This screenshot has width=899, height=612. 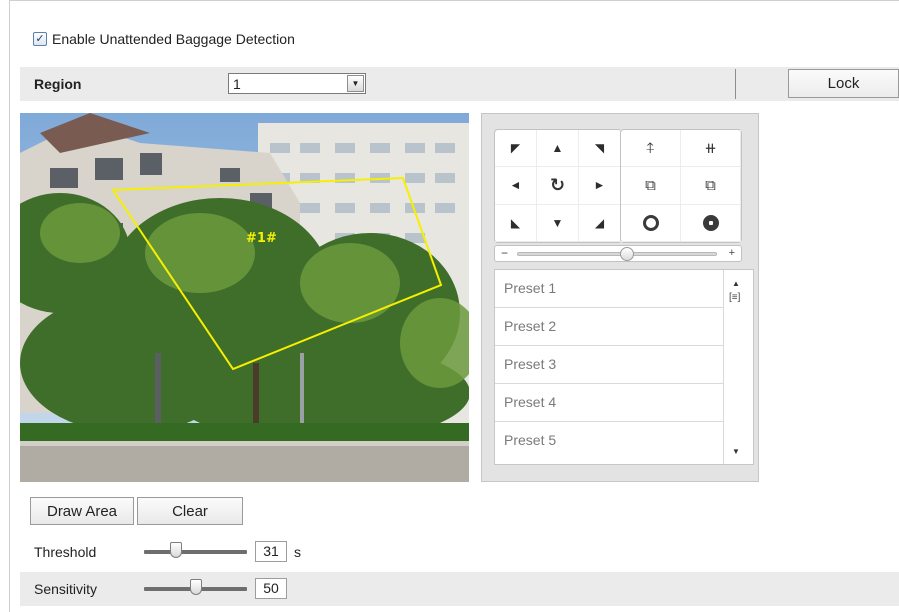 I want to click on focus-near-icon: ⧉, so click(x=650, y=185).